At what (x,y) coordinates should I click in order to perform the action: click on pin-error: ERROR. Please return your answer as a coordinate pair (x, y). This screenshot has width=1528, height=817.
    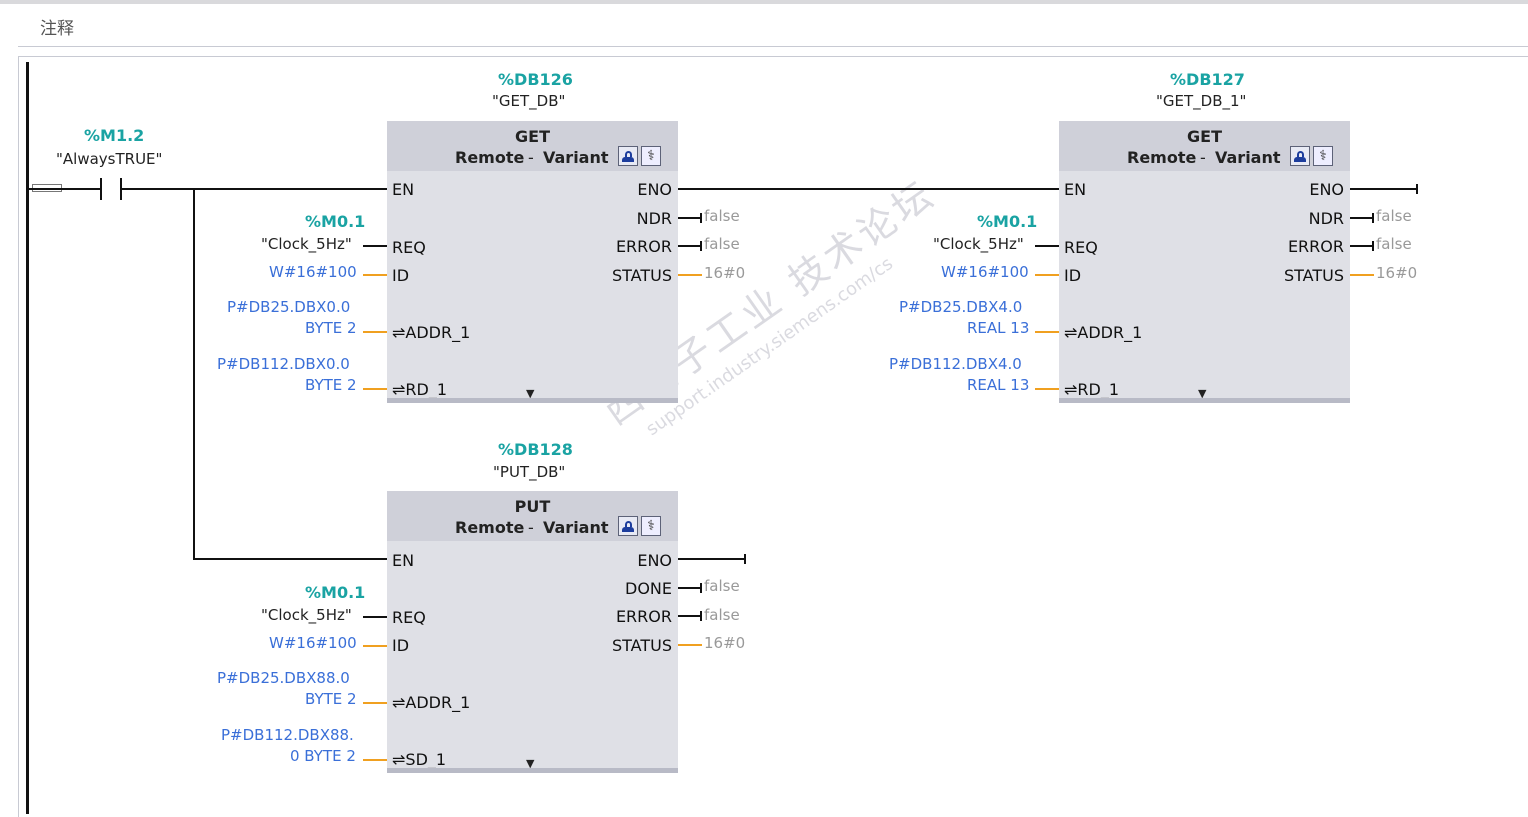
    Looking at the image, I should click on (1315, 246).